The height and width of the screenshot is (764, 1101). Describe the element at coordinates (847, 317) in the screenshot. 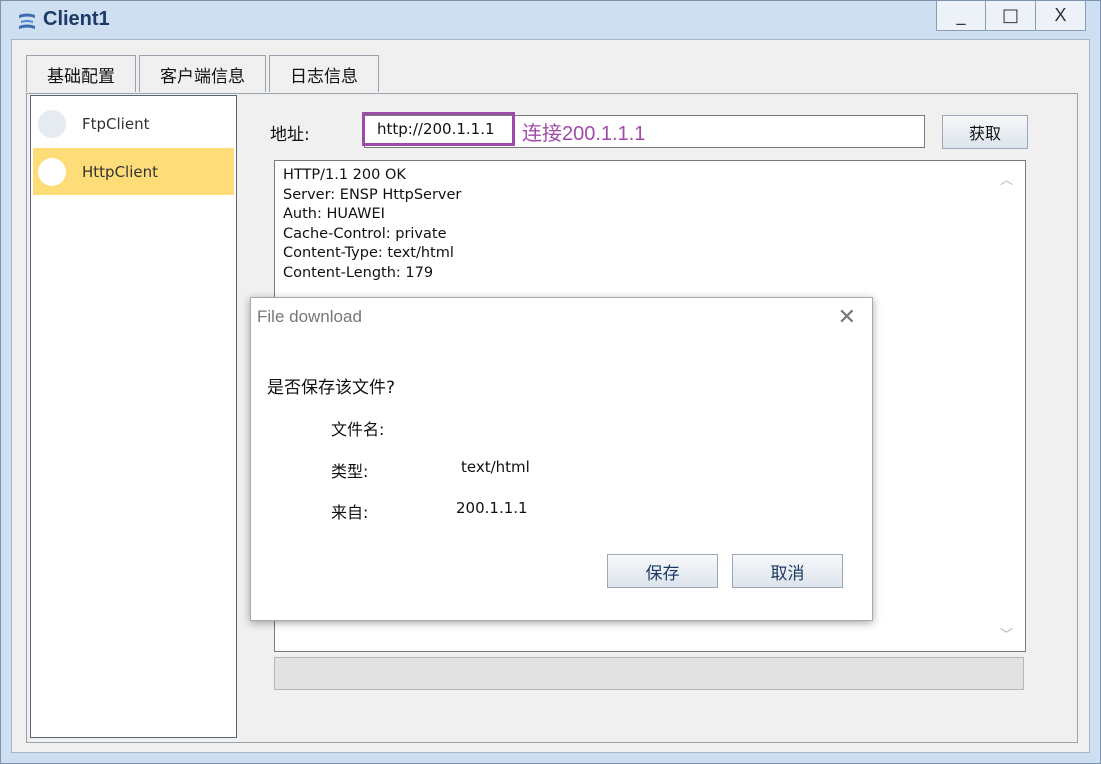

I see `close-icon: ✕` at that location.